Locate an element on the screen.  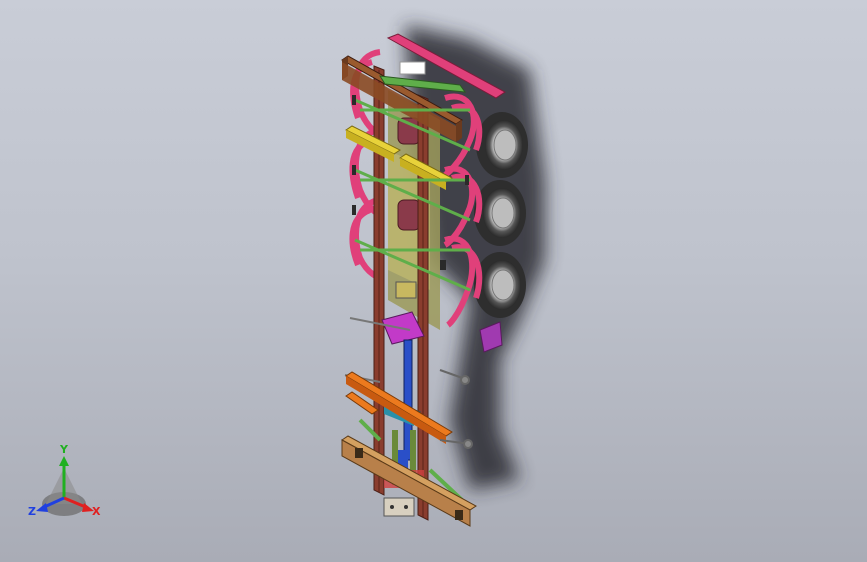
z-axis-label: Z is located at coordinates (32, 511).